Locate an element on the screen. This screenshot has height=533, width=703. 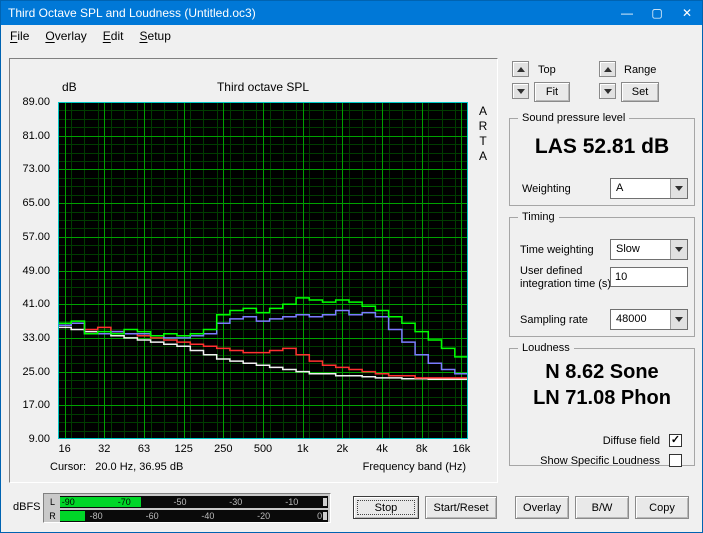
y-axis-tick: 89.00 is located at coordinates (36, 102).